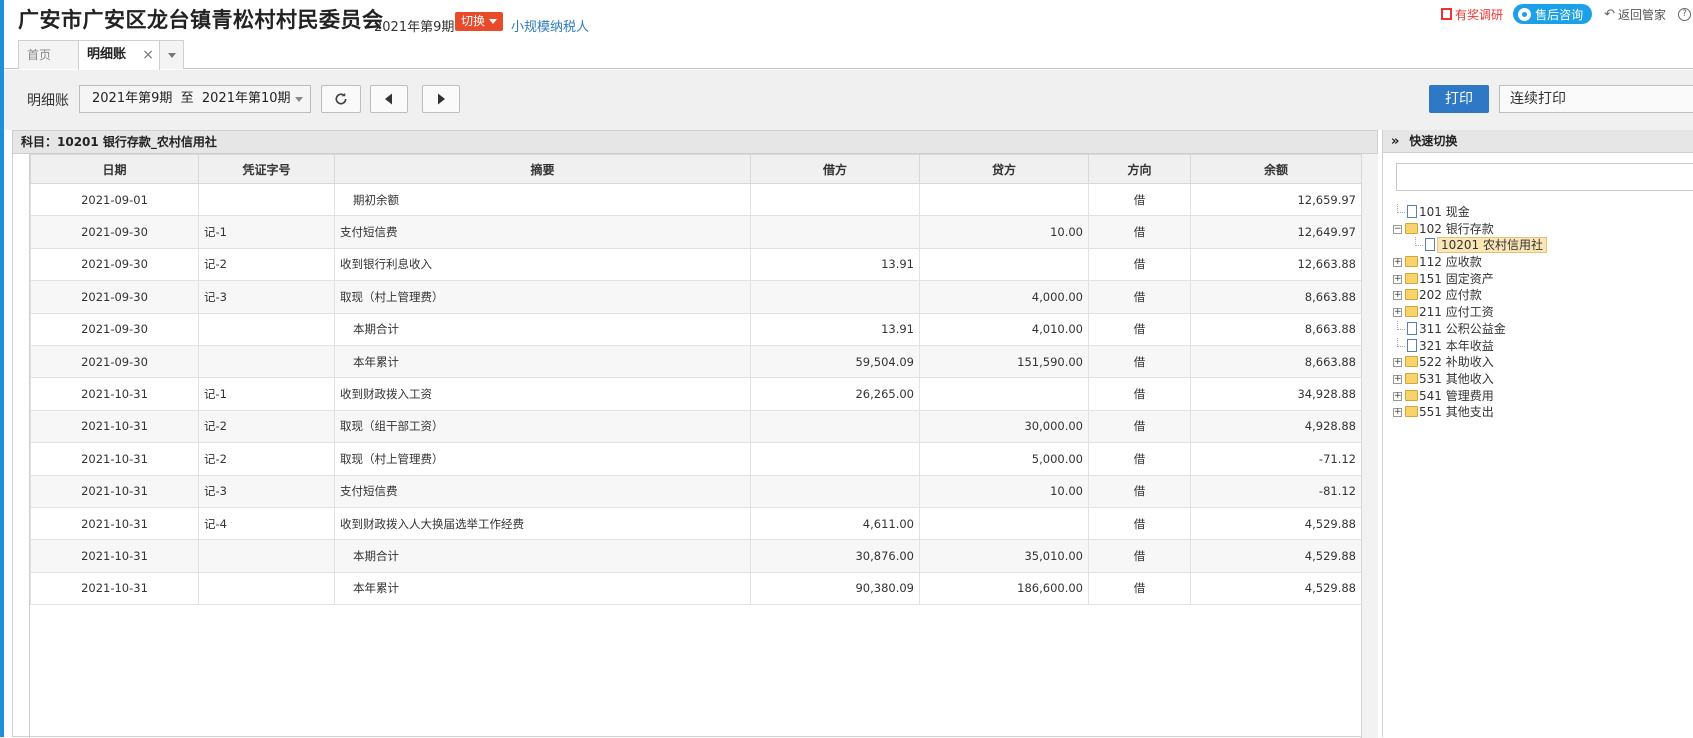 The height and width of the screenshot is (738, 1693). What do you see at coordinates (1004, 394) in the screenshot?
I see `cell-credit` at bounding box center [1004, 394].